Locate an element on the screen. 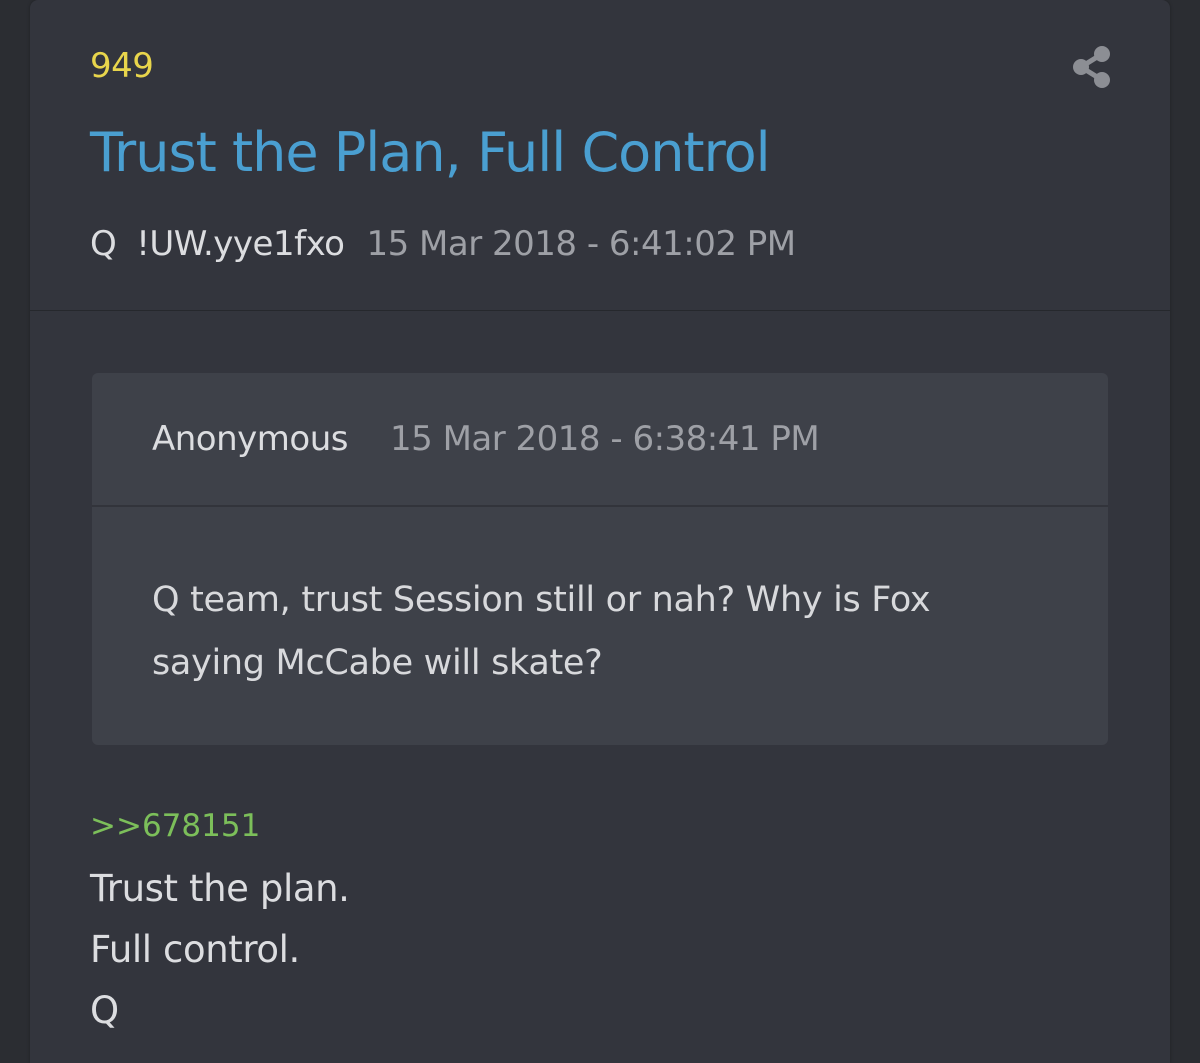 The height and width of the screenshot is (1063, 1200). post-author: Q is located at coordinates (103, 244).